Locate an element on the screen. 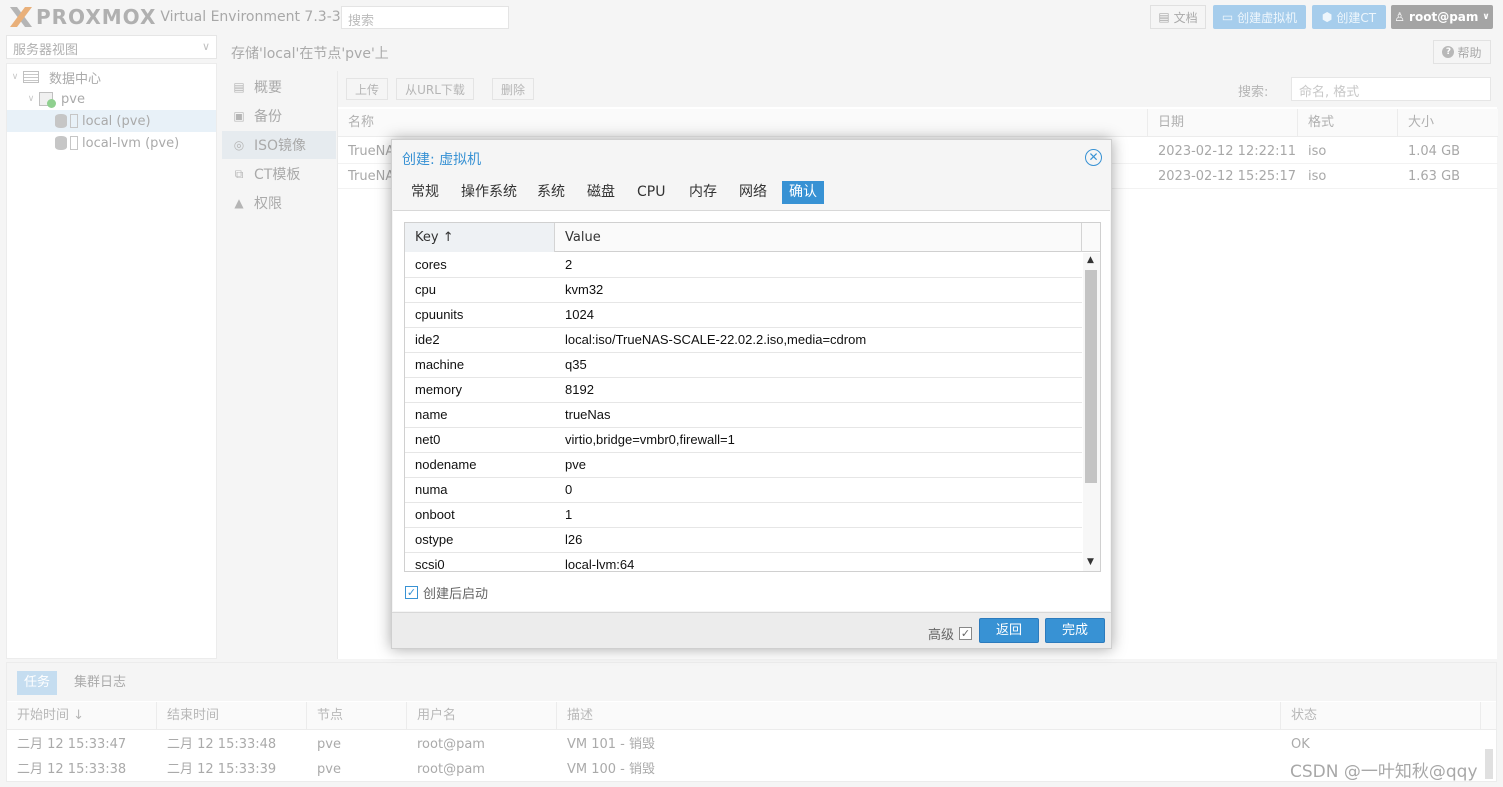  column-header-node: 节点 is located at coordinates (357, 716).